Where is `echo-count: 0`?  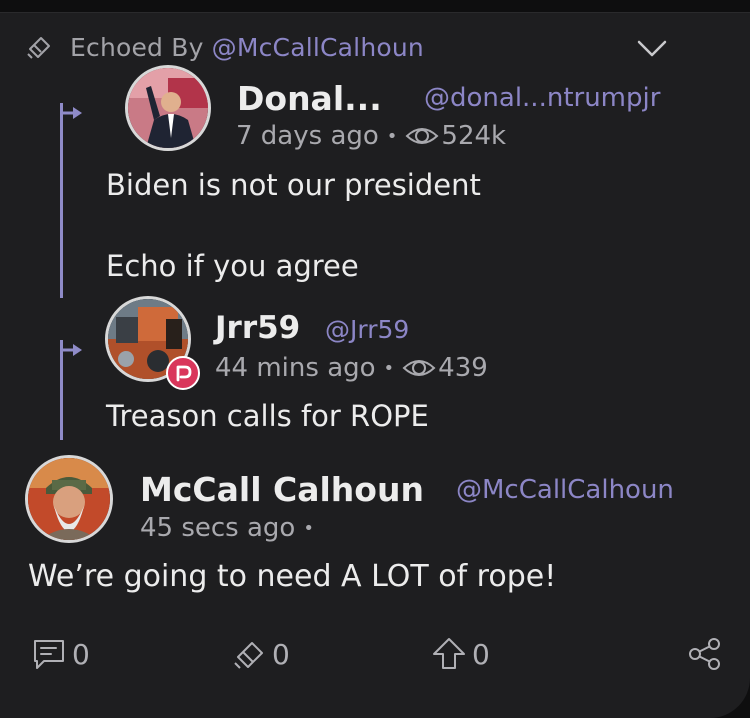 echo-count: 0 is located at coordinates (281, 654).